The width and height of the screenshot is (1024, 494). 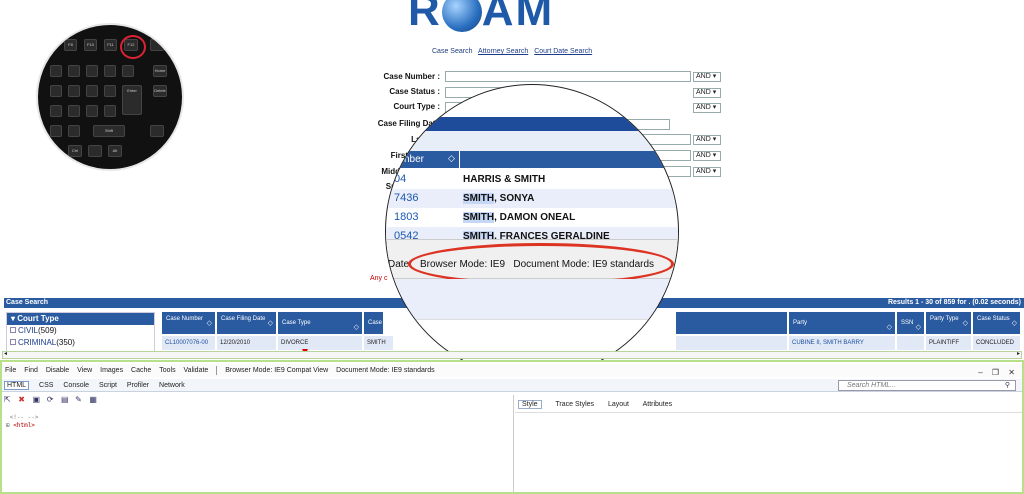 What do you see at coordinates (563, 51) in the screenshot?
I see `court-date-search-link: Court Date Search` at bounding box center [563, 51].